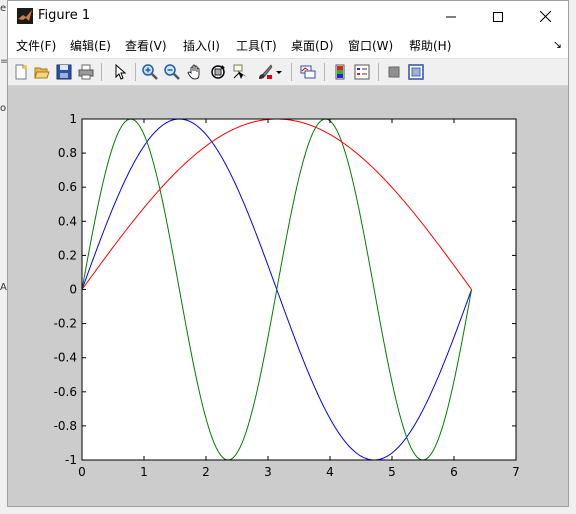 The height and width of the screenshot is (514, 576). Describe the element at coordinates (65, 358) in the screenshot. I see `y-tick-label: -0.4` at that location.